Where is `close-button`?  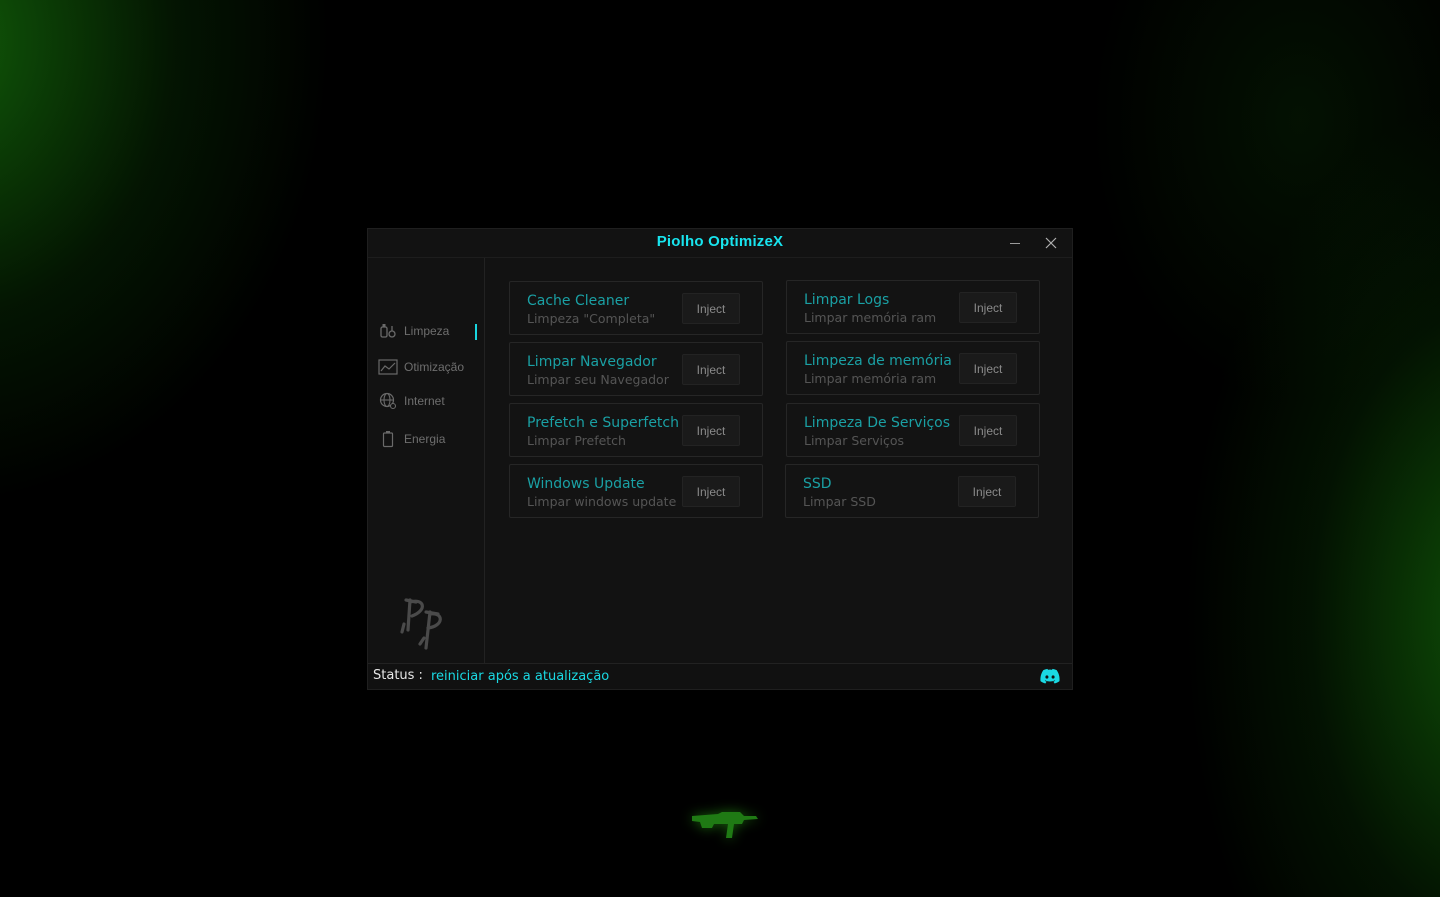 close-button is located at coordinates (1051, 243).